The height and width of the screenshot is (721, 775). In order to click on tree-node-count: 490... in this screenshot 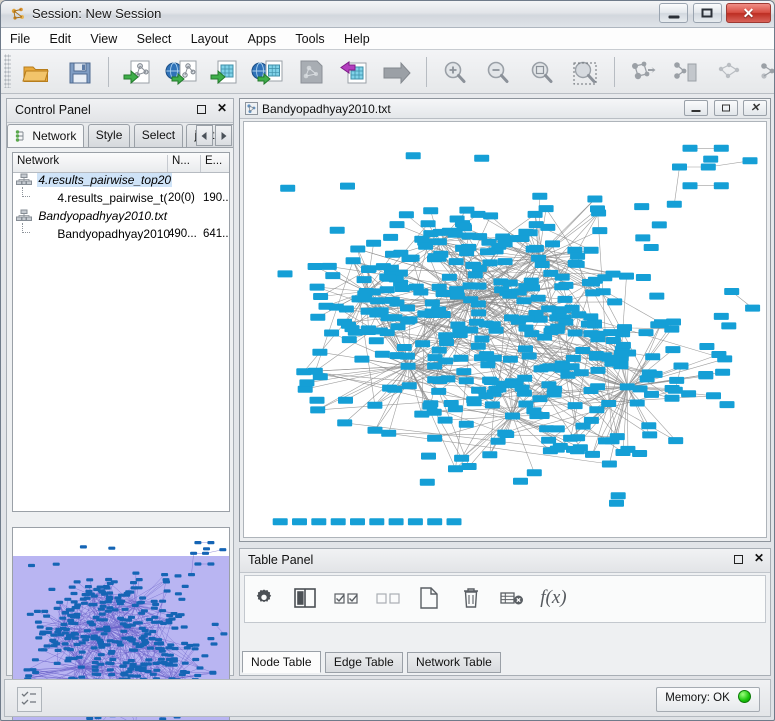, I will do `click(182, 234)`.